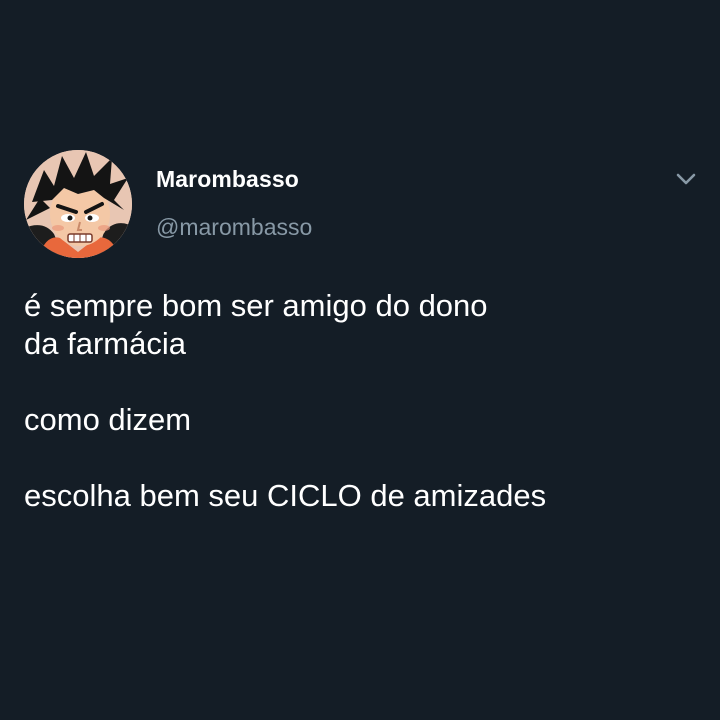 The width and height of the screenshot is (720, 720). I want to click on chevron-down-icon, so click(686, 179).